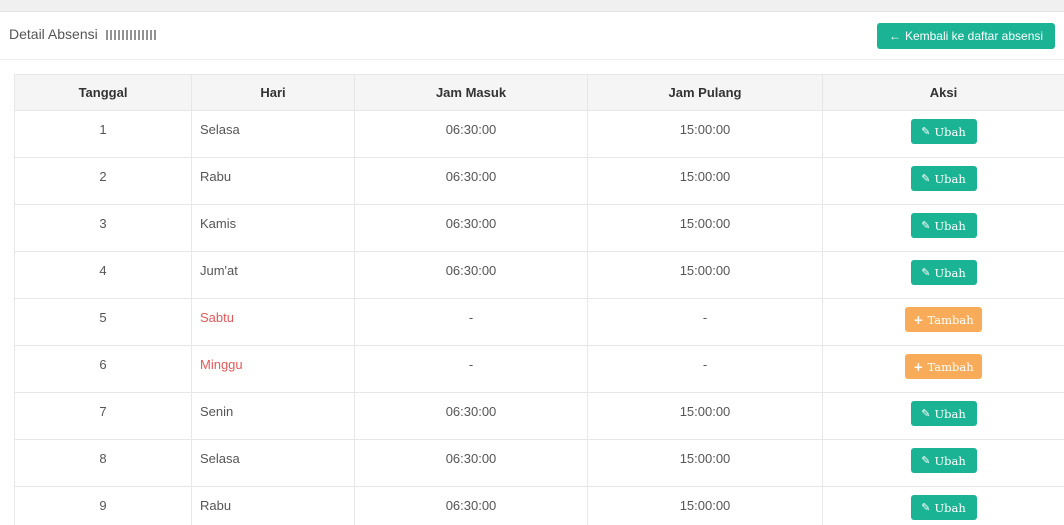 Image resolution: width=1064 pixels, height=525 pixels. I want to click on back-to-list-label: Kembali ke daftar absensi, so click(974, 36).